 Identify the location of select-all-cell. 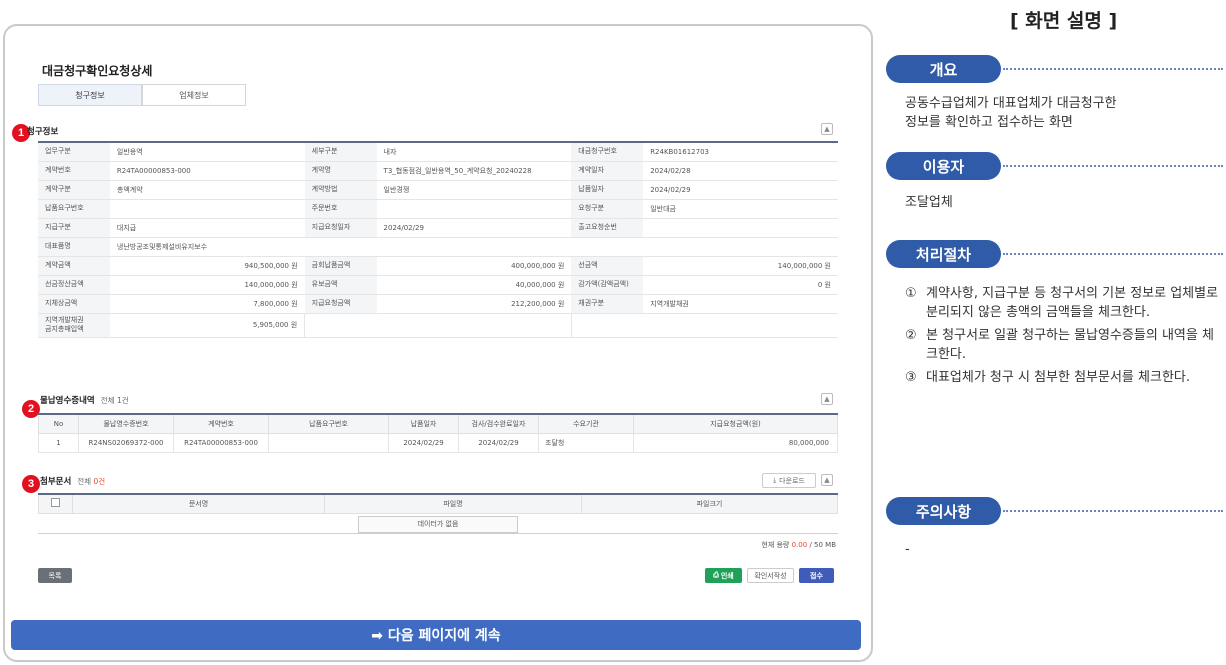
(55, 504).